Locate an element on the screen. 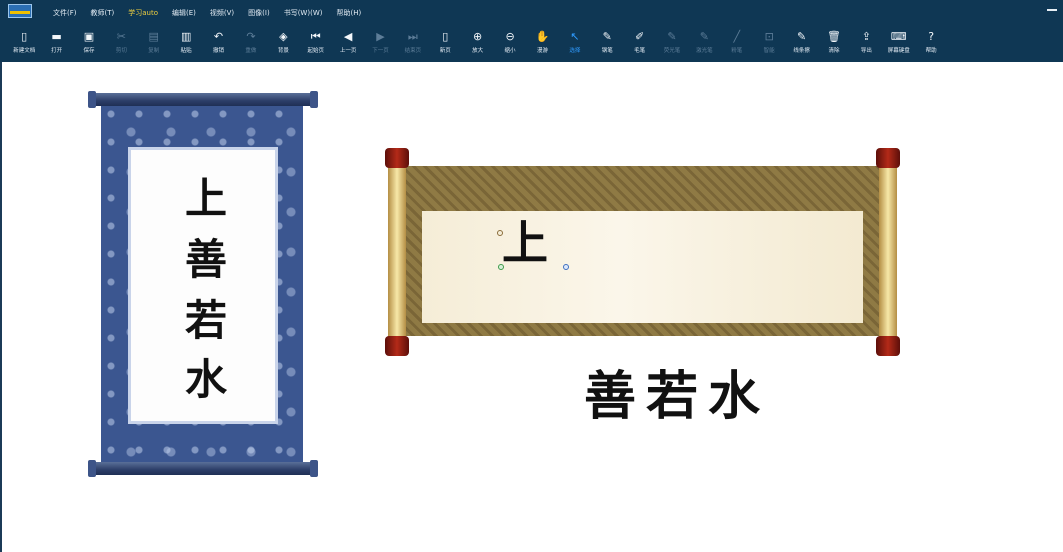  toolbar-button-label: 保存 is located at coordinates (89, 51).